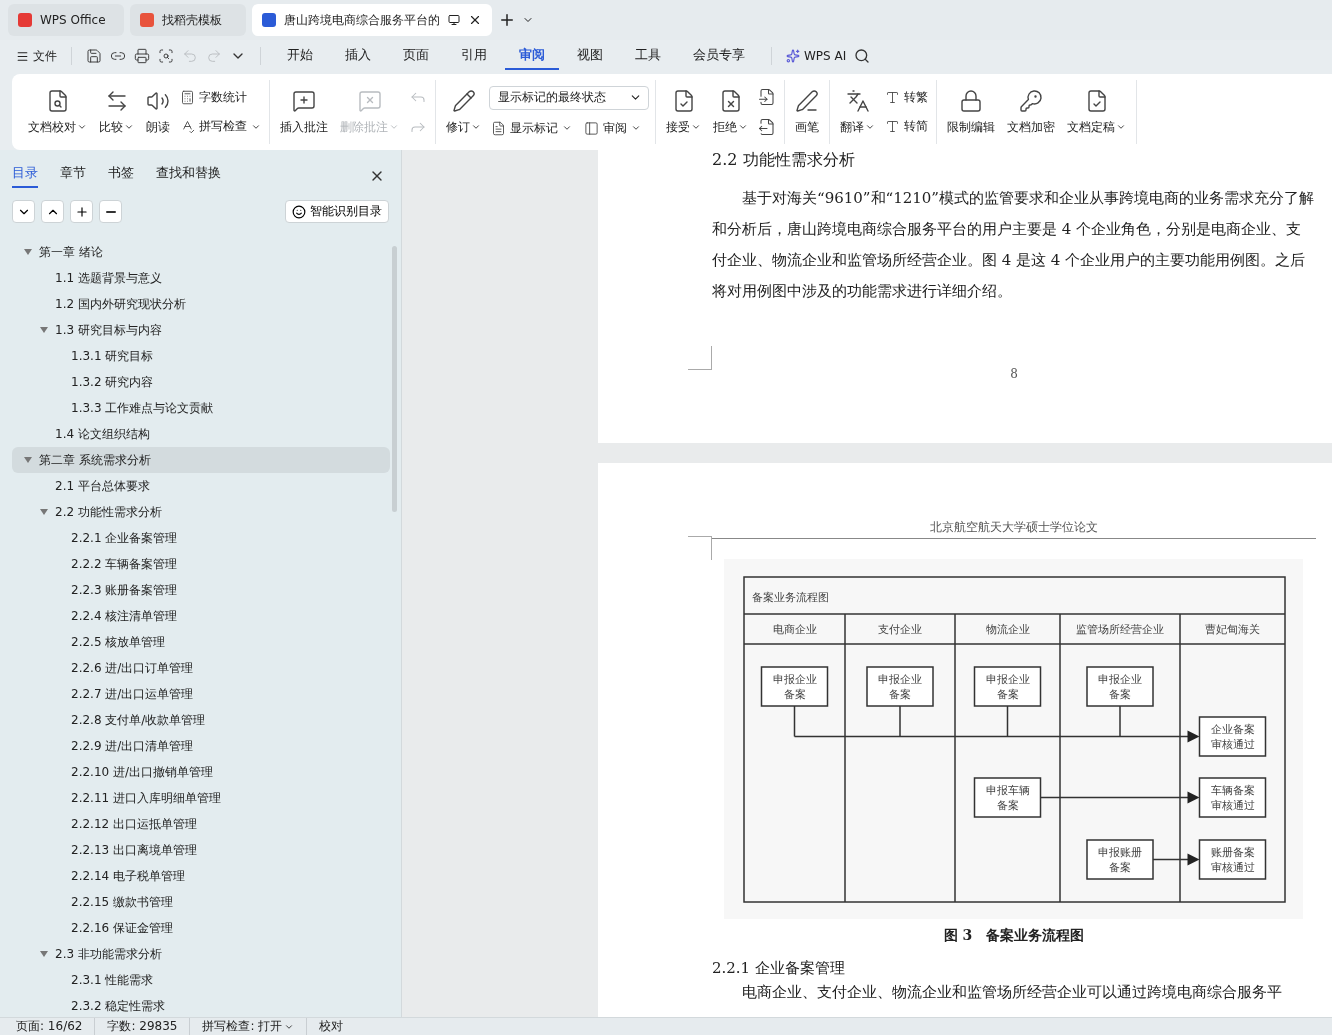 This screenshot has height=1035, width=1332. Describe the element at coordinates (372, 20) in the screenshot. I see `browser-tab: 唐山跨境电商综合服务平台的` at that location.